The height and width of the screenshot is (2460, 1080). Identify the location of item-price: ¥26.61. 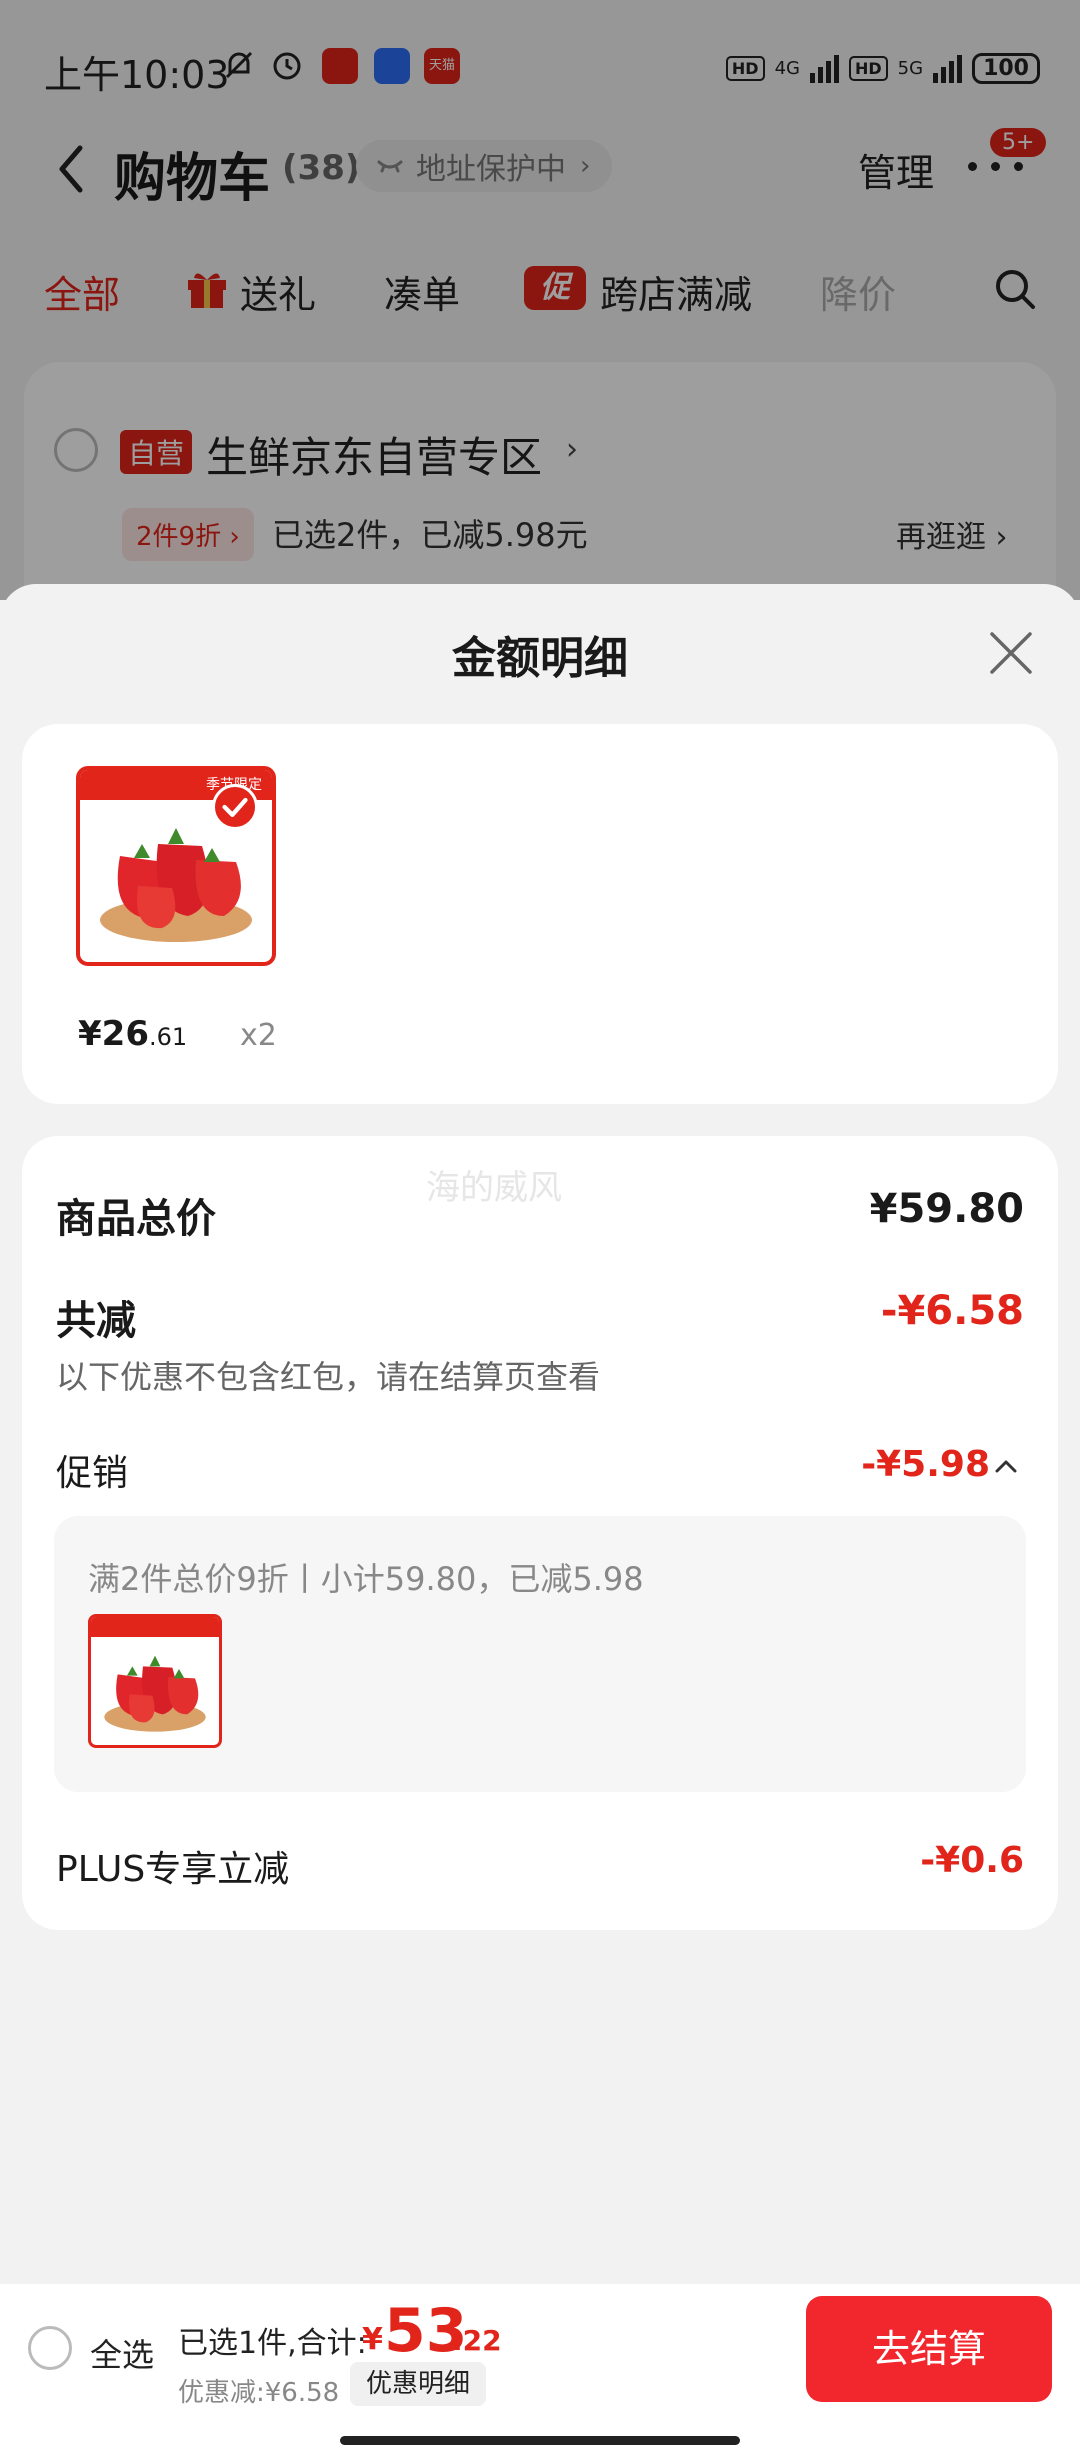
(132, 1034).